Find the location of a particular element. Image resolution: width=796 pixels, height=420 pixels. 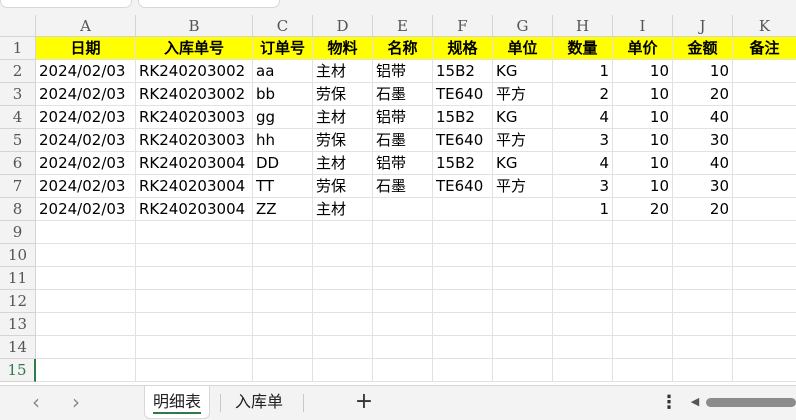

row-header-8: 8 is located at coordinates (18, 209).